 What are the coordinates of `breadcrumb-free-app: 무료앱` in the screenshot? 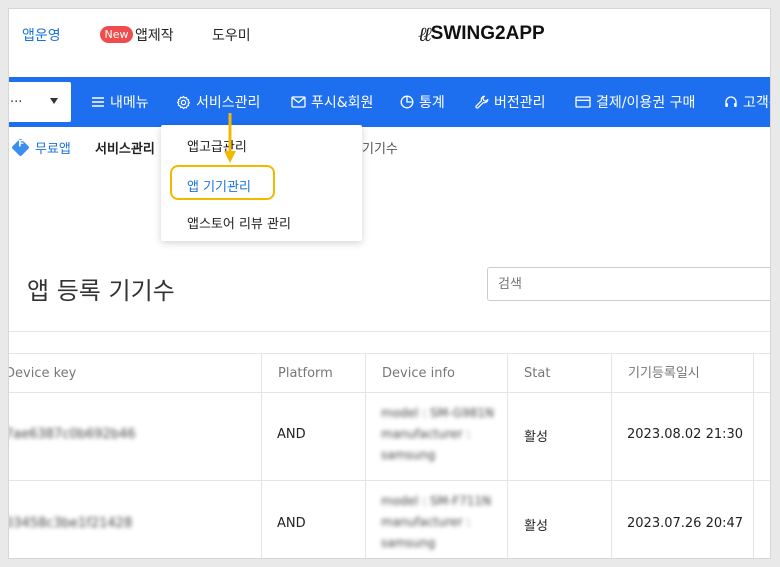 It's located at (53, 147).